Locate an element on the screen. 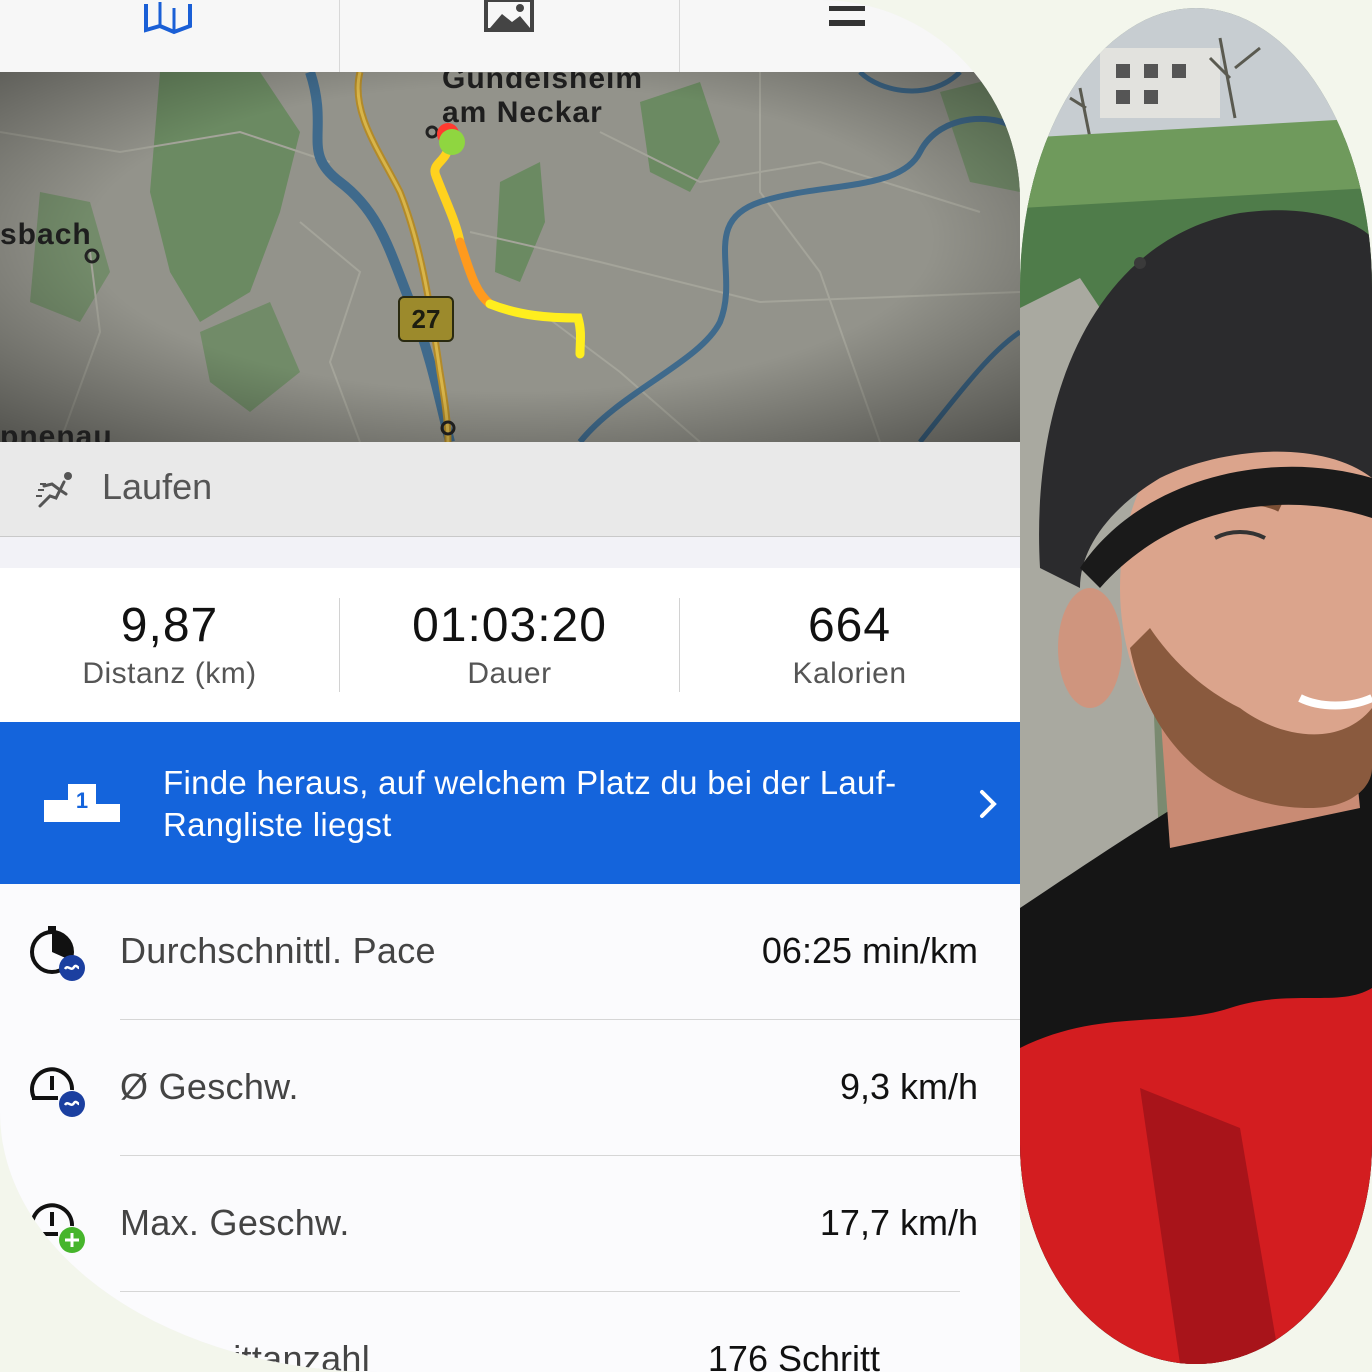  stat-calories: 664 Kalorien is located at coordinates (849, 645).